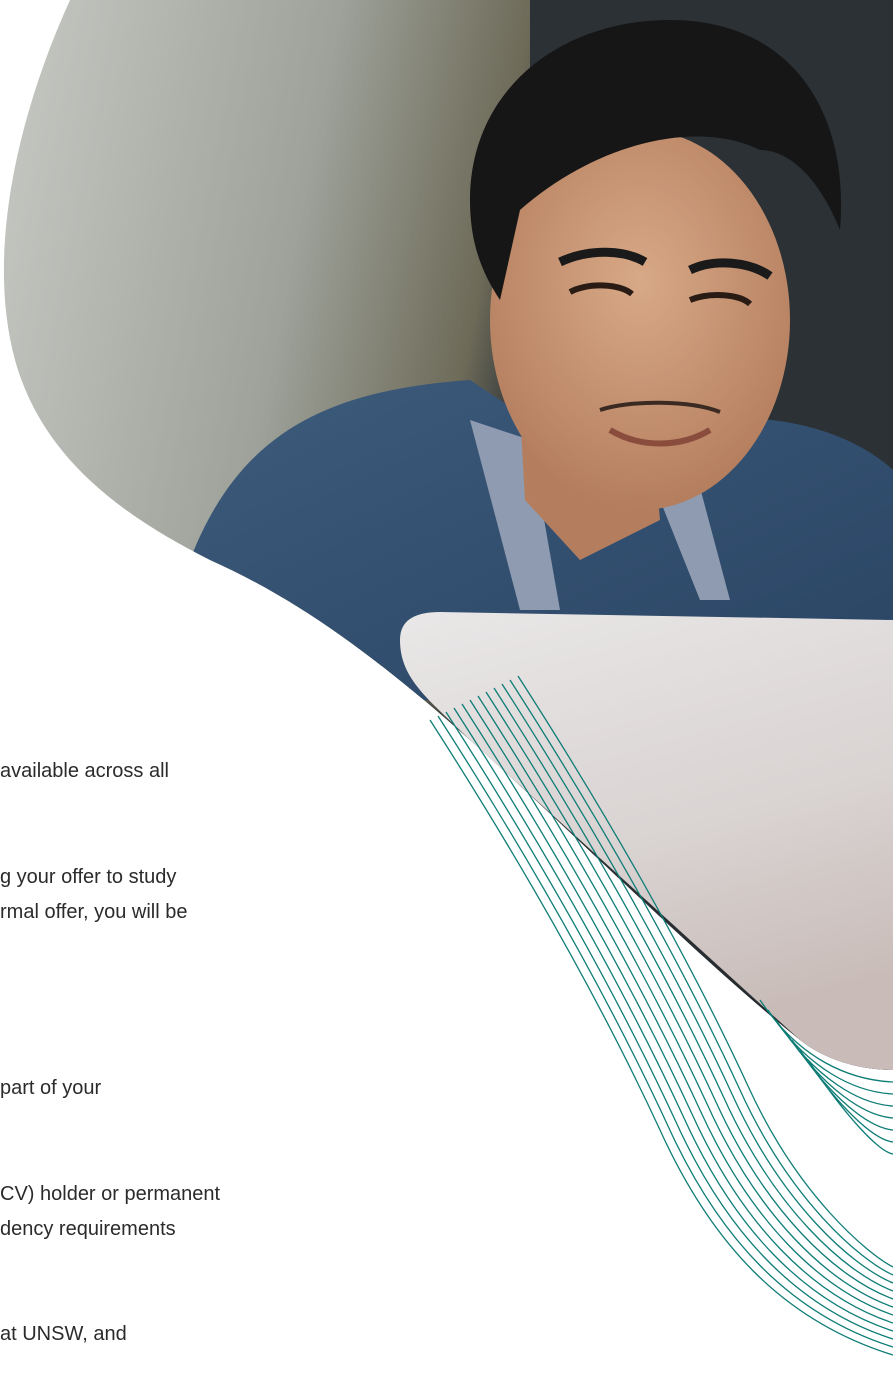 Image resolution: width=893 pixels, height=1381 pixels. Describe the element at coordinates (94, 912) in the screenshot. I see `body-text-line: rmal offer, you will be` at that location.